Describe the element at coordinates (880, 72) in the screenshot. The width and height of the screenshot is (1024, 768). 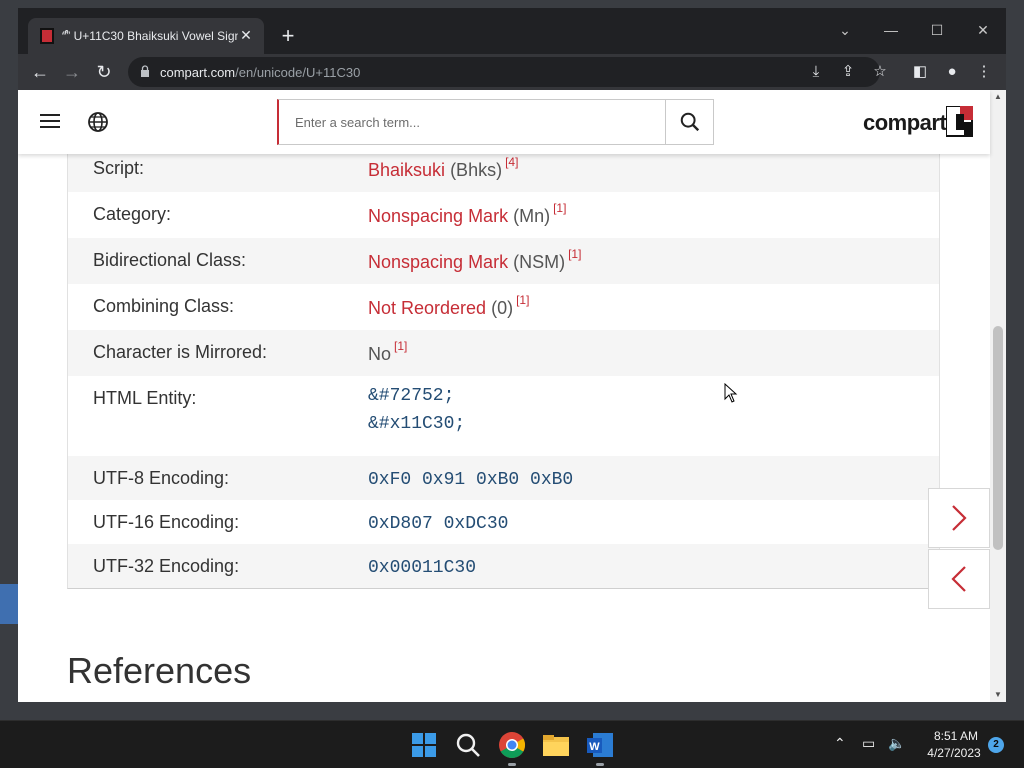
I see `bookmark-star-icon: ☆` at that location.